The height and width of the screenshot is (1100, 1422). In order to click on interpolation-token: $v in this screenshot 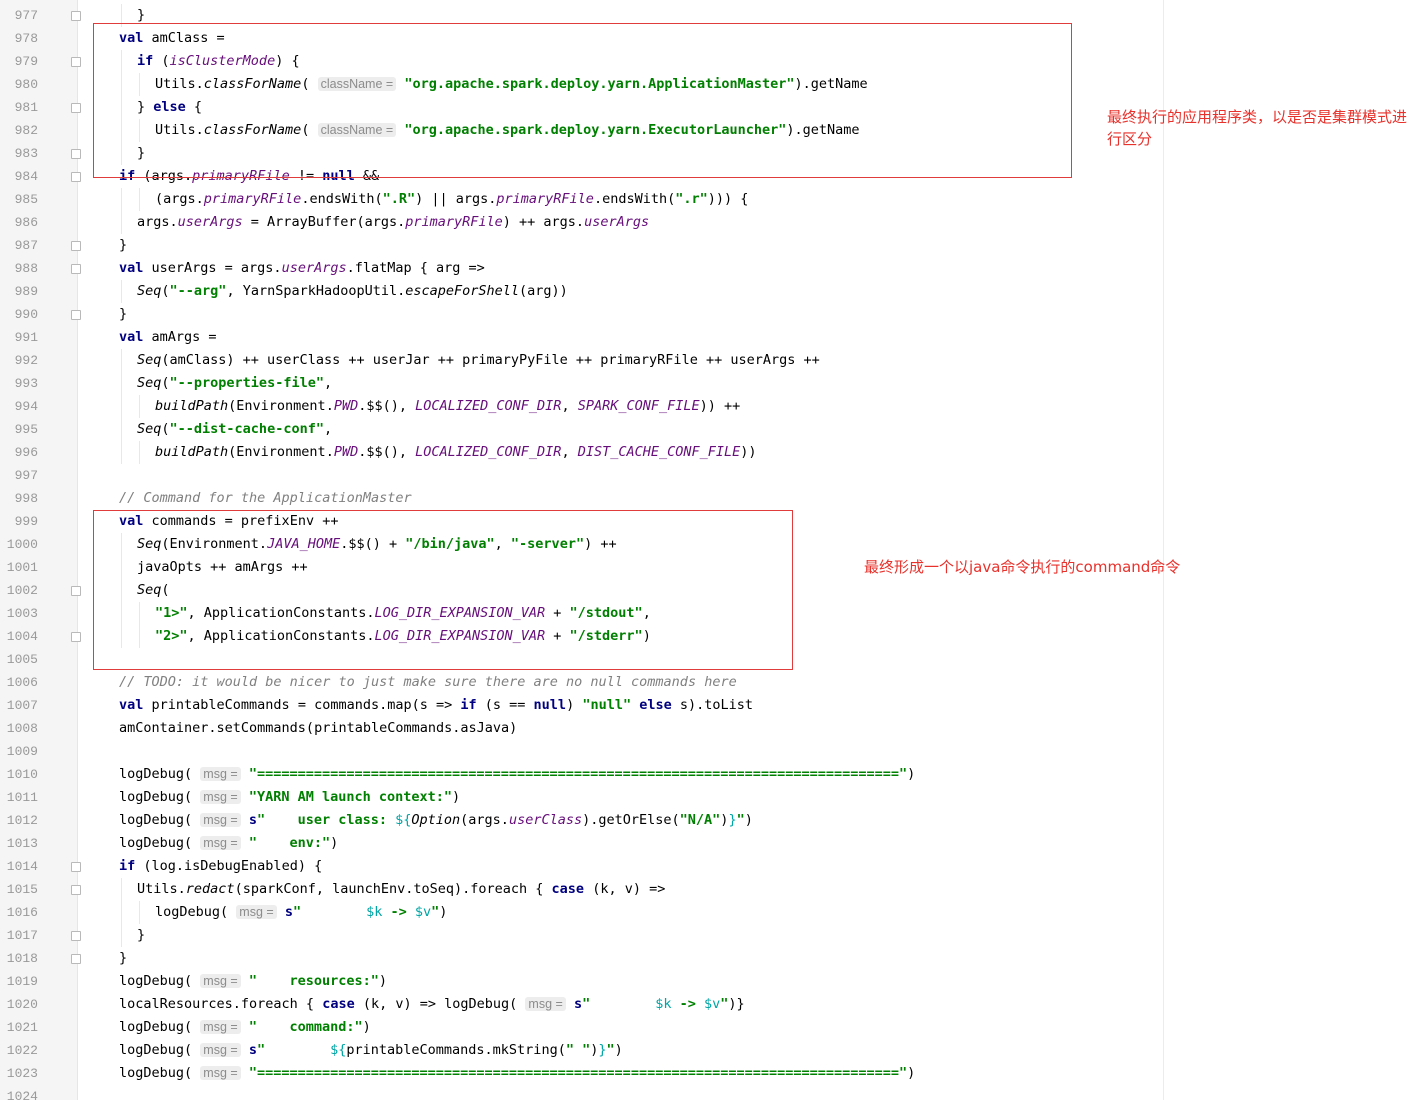, I will do `click(423, 912)`.